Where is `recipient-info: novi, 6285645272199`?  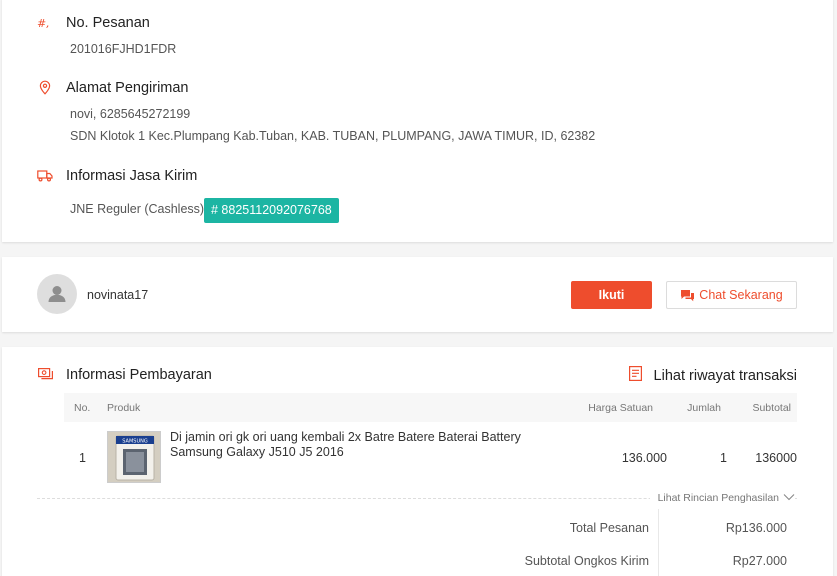
recipient-info: novi, 6285645272199 is located at coordinates (130, 114).